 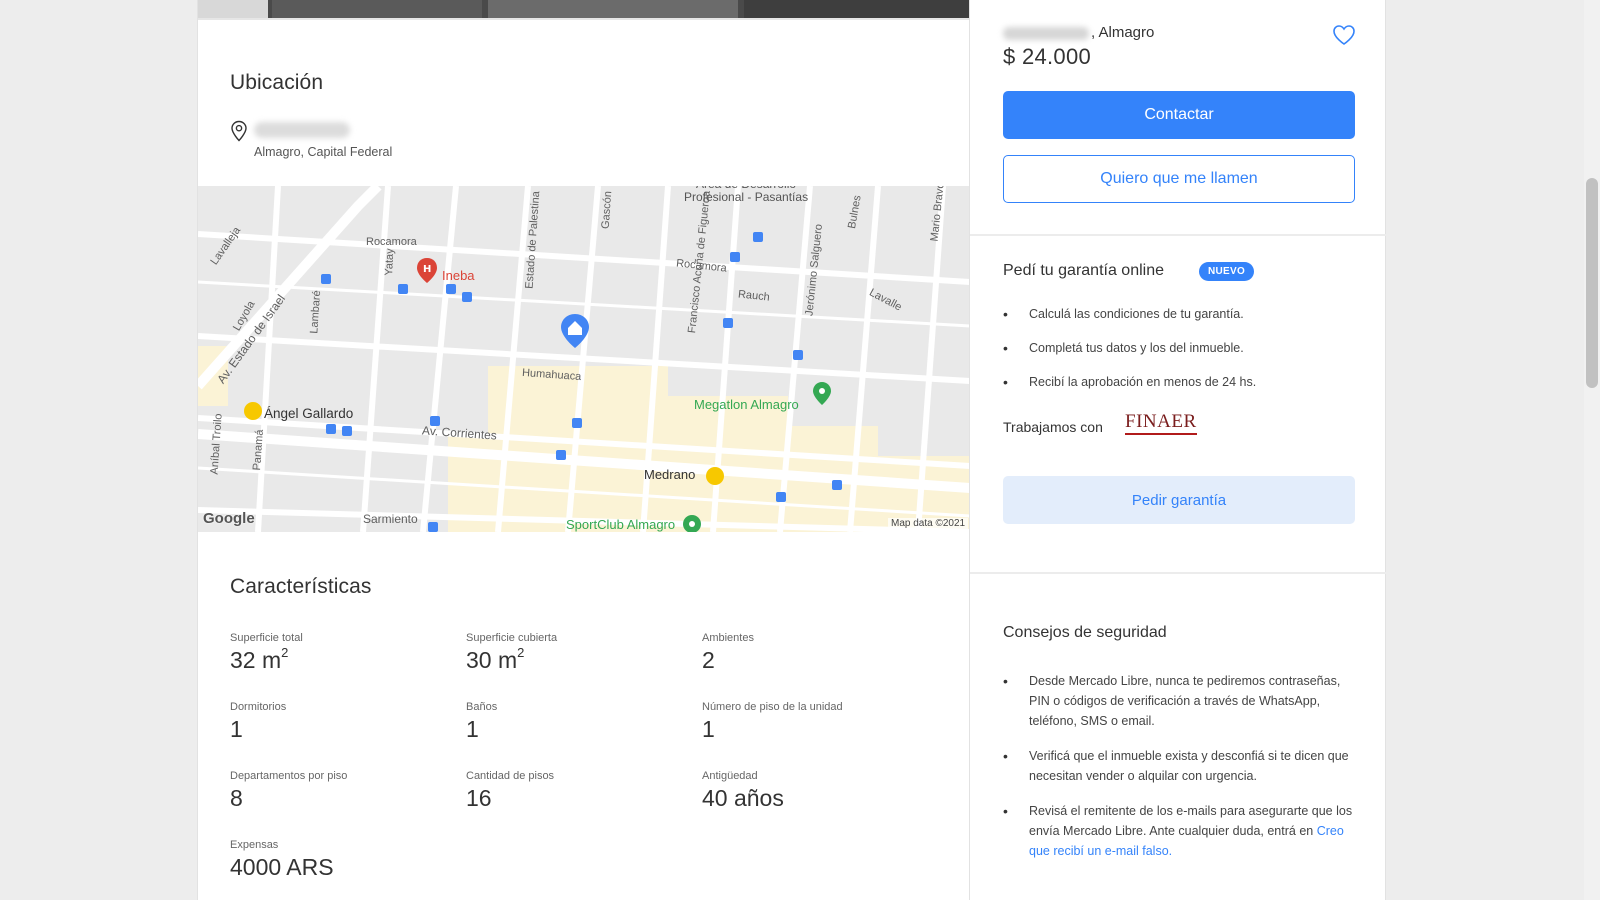 What do you see at coordinates (1085, 632) in the screenshot?
I see `safety-tips-title: Consejos de seguridad` at bounding box center [1085, 632].